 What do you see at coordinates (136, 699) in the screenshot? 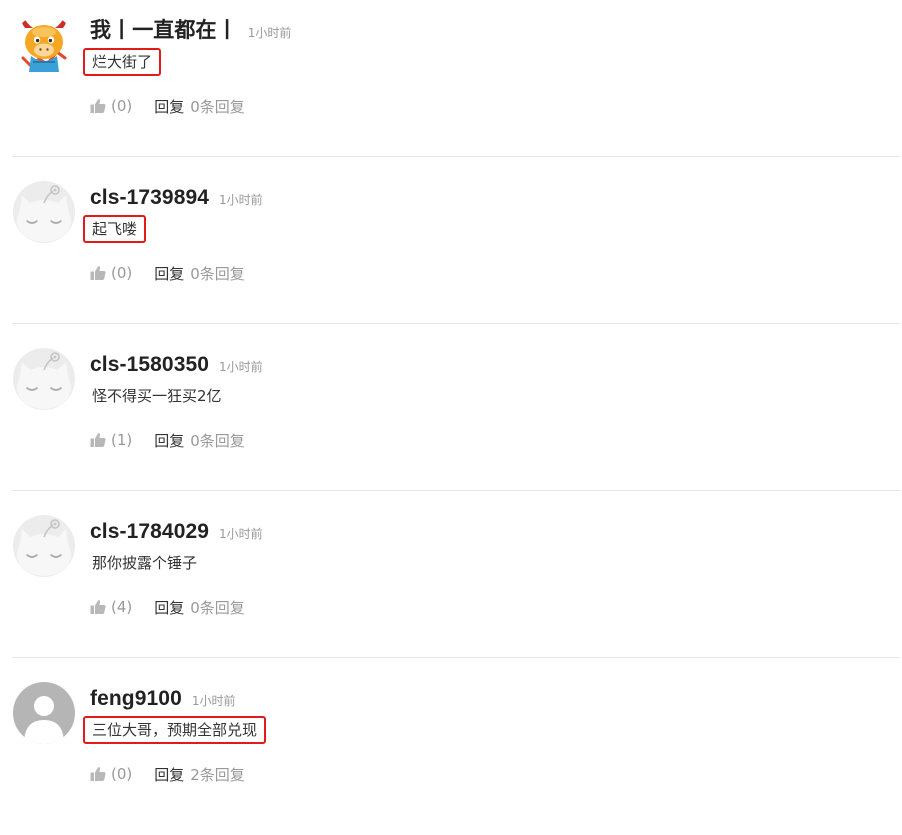
I see `username: feng9100` at bounding box center [136, 699].